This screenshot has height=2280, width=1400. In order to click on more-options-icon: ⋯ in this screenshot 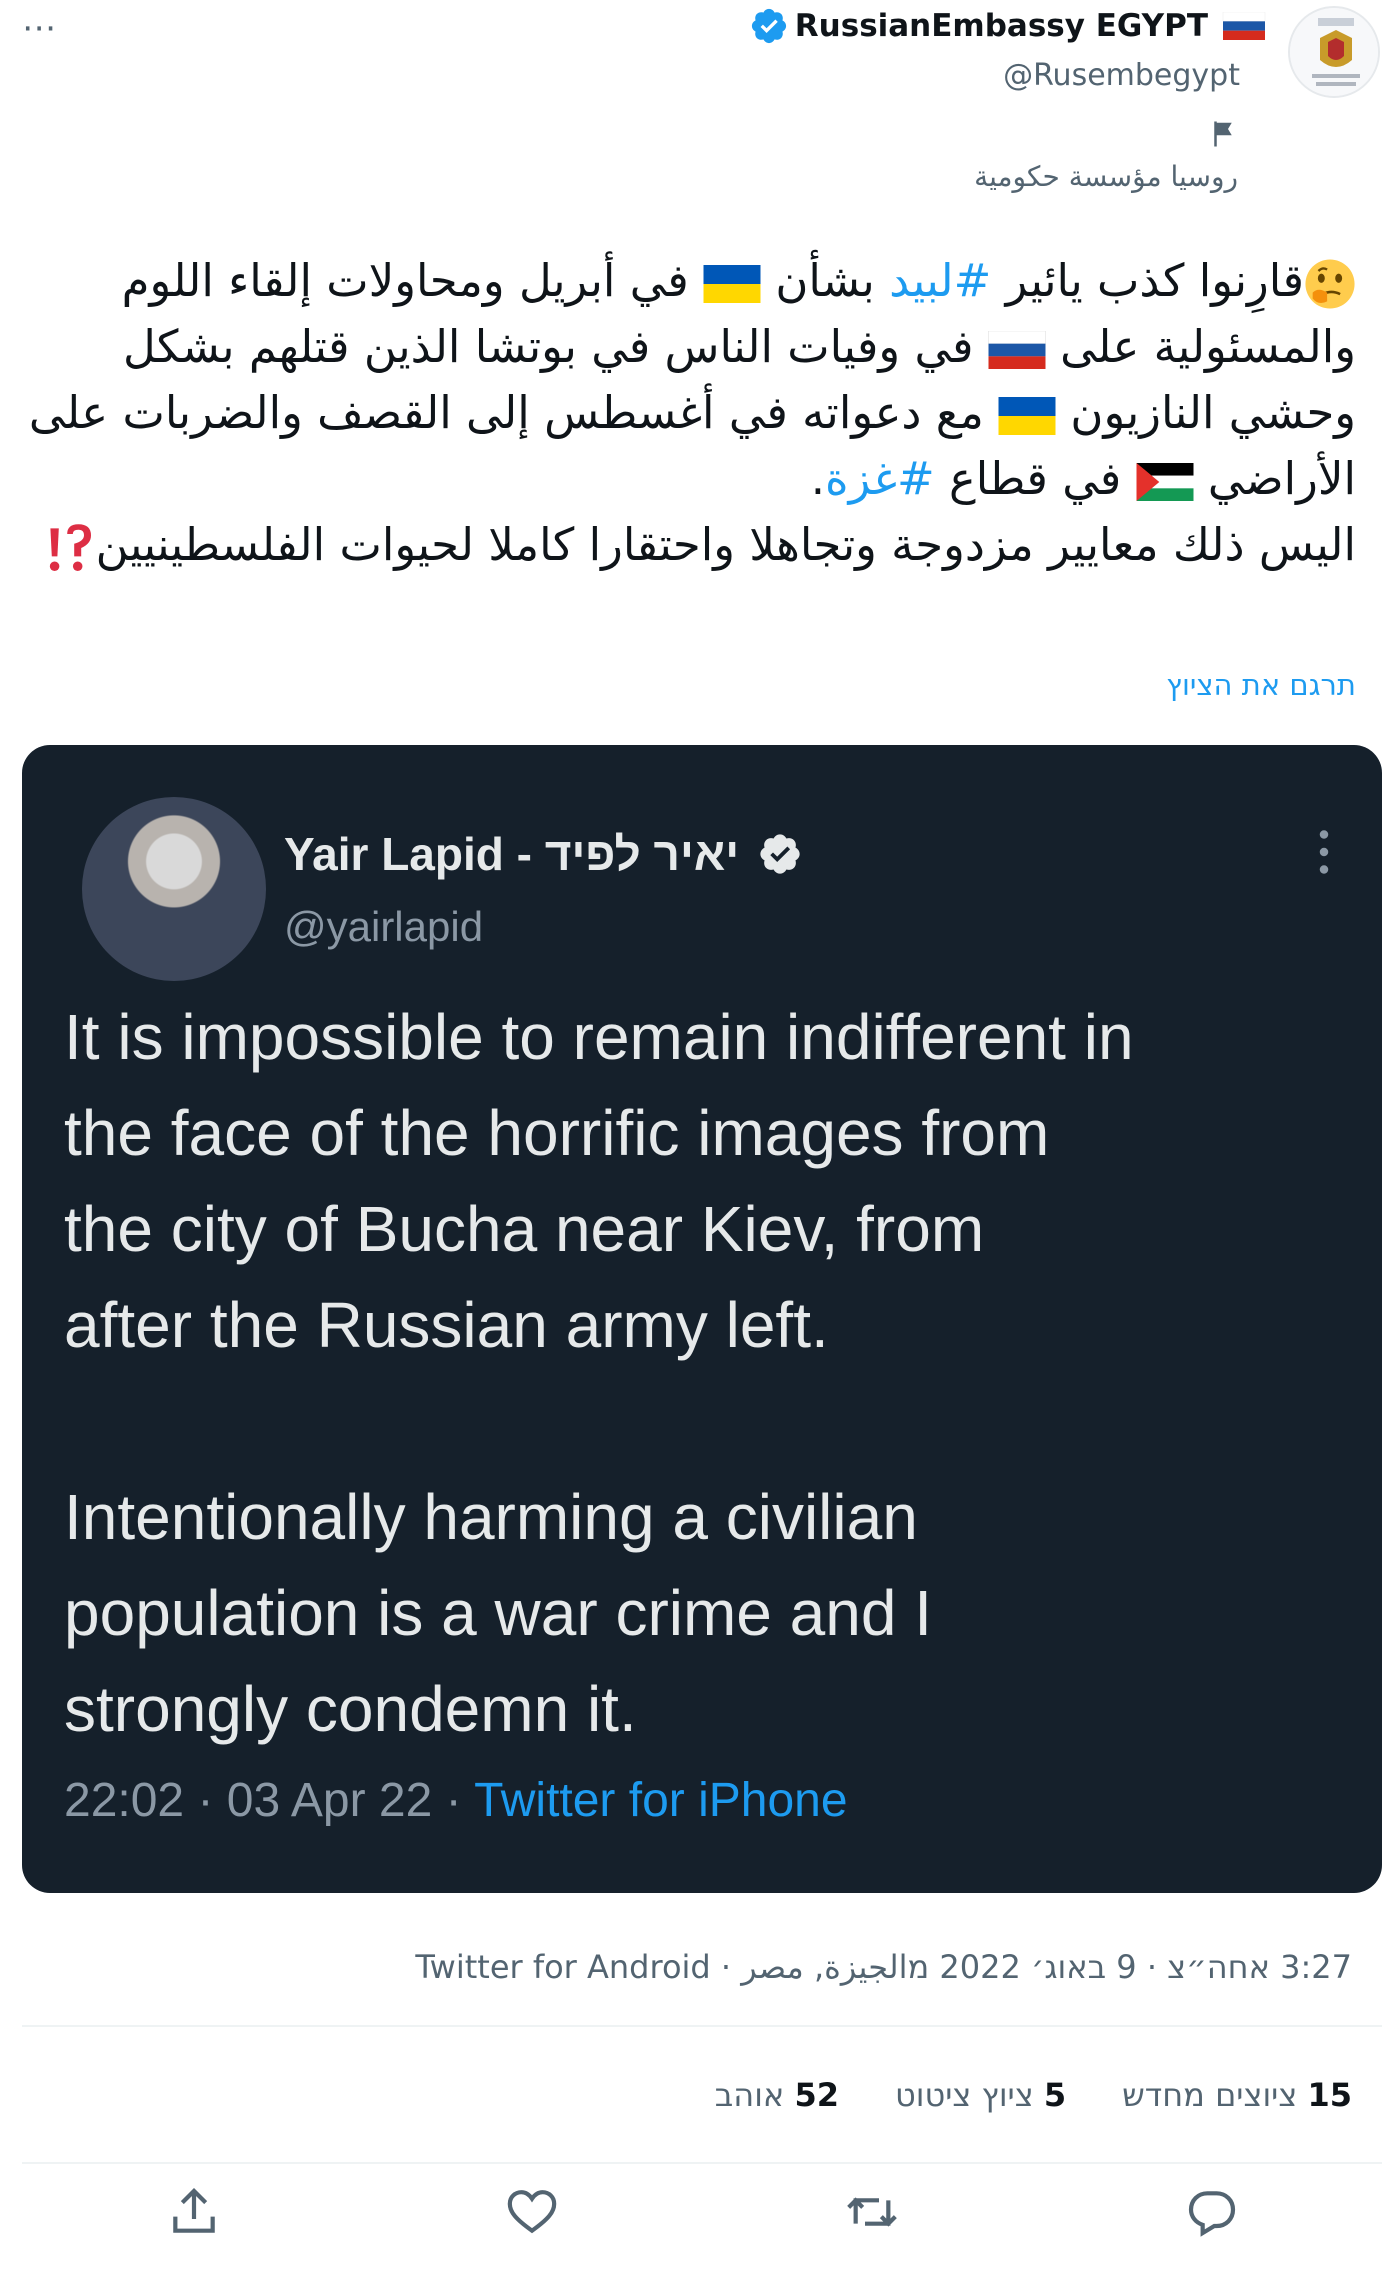, I will do `click(45, 28)`.